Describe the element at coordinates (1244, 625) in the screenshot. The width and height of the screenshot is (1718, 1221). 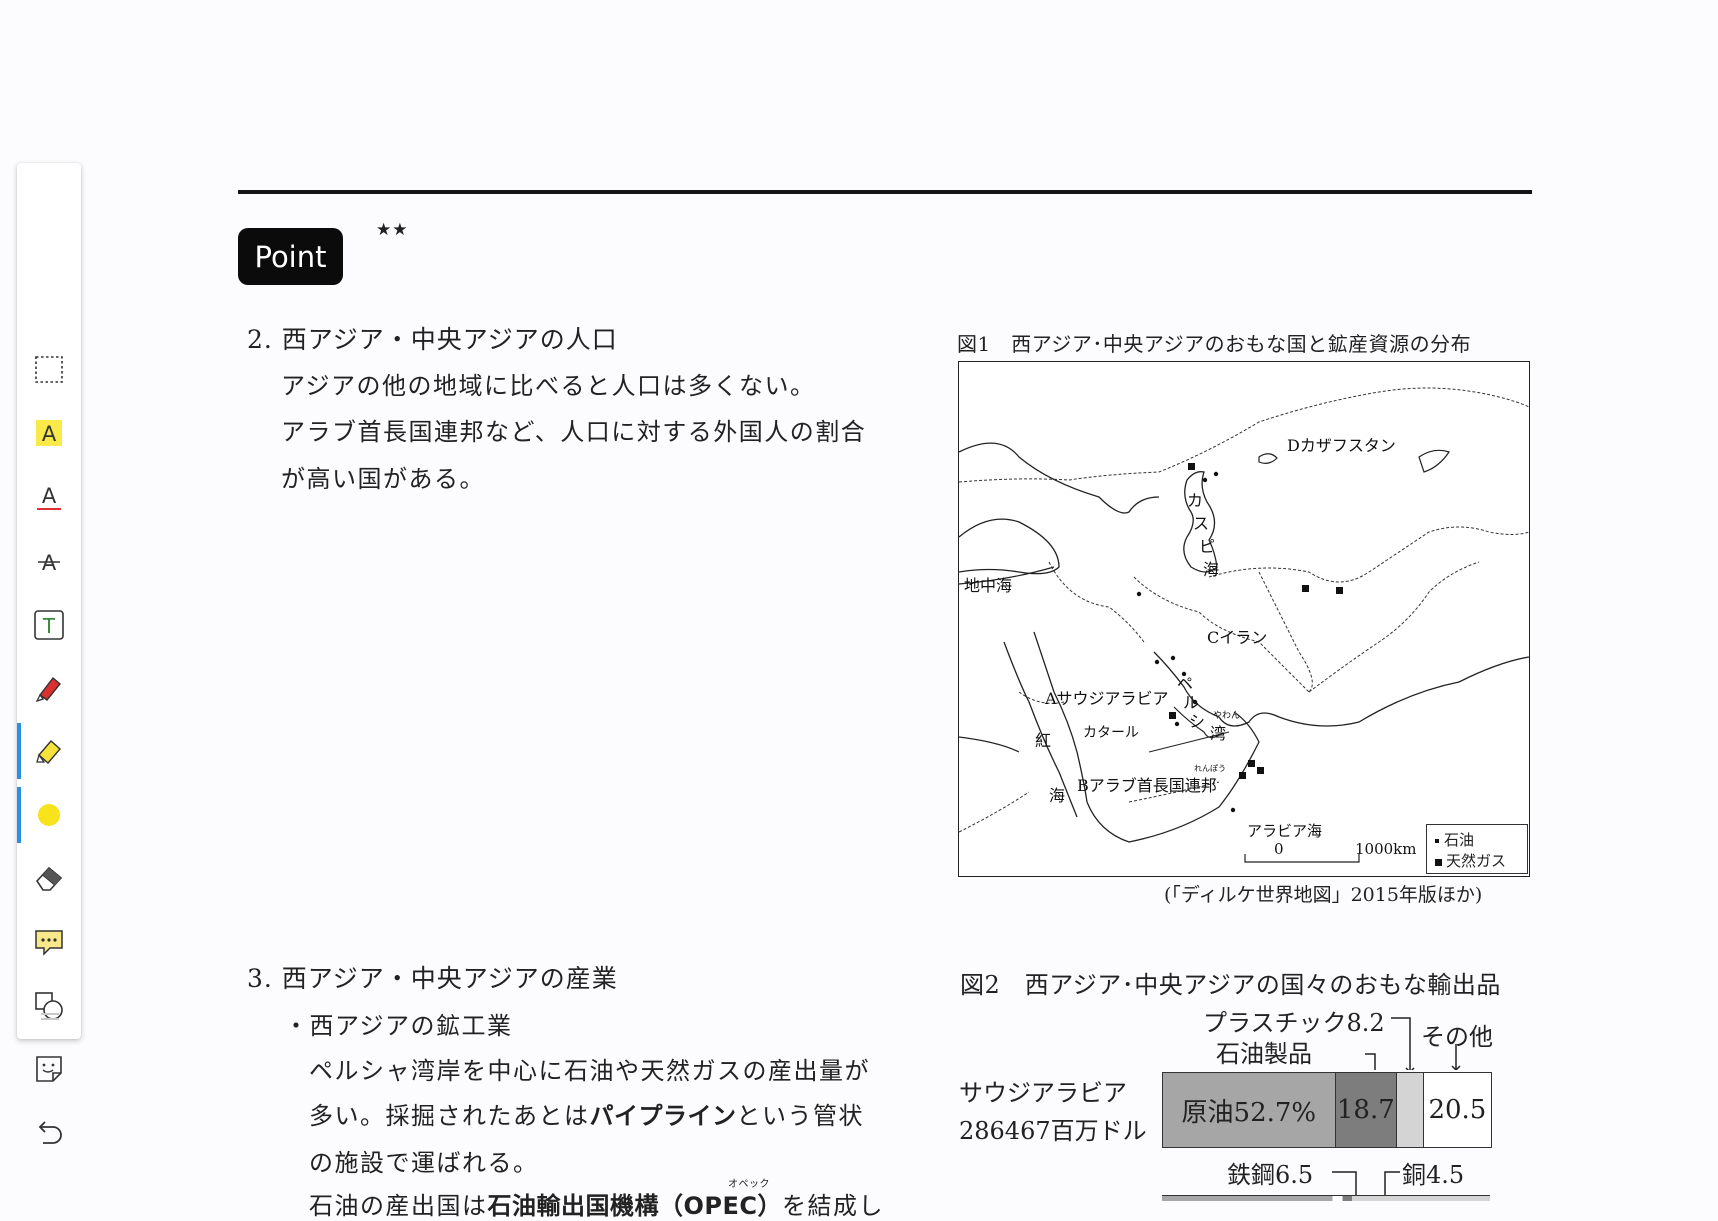
I see `map-lines` at that location.